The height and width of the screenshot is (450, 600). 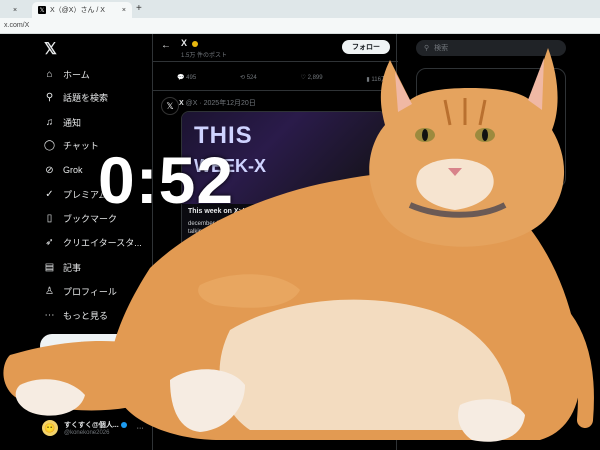 I want to click on profile-icon: ♙, so click(x=49, y=291).